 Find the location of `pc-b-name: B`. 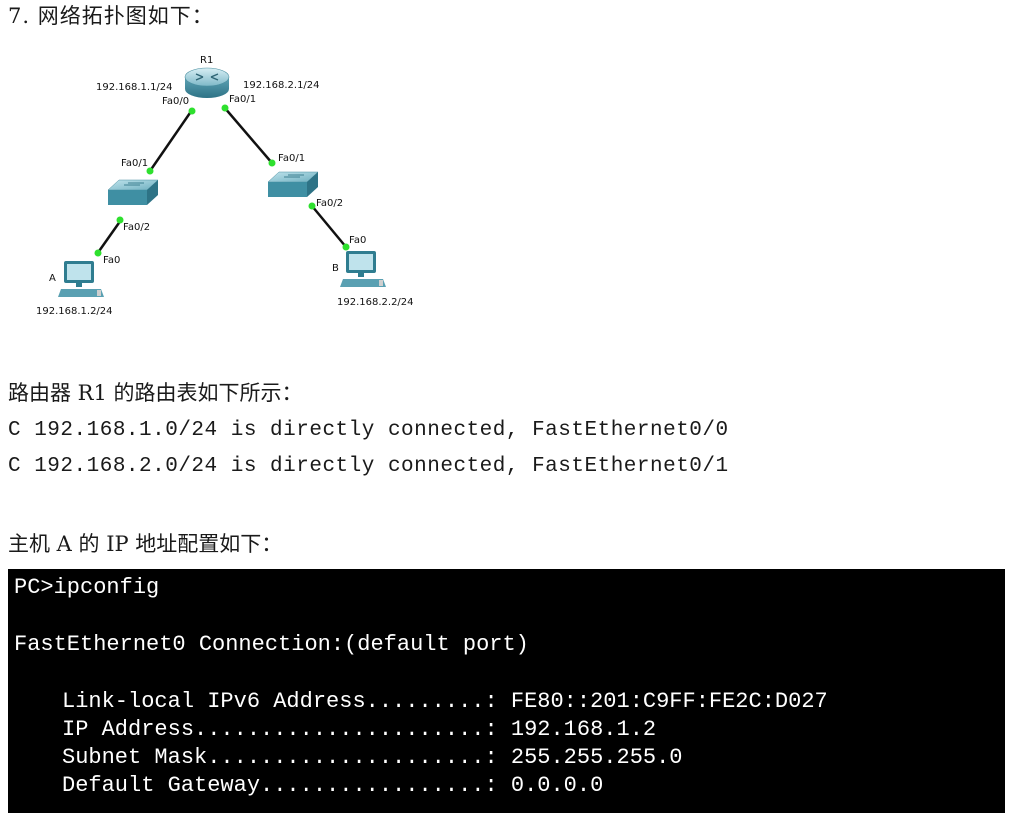

pc-b-name: B is located at coordinates (335, 268).